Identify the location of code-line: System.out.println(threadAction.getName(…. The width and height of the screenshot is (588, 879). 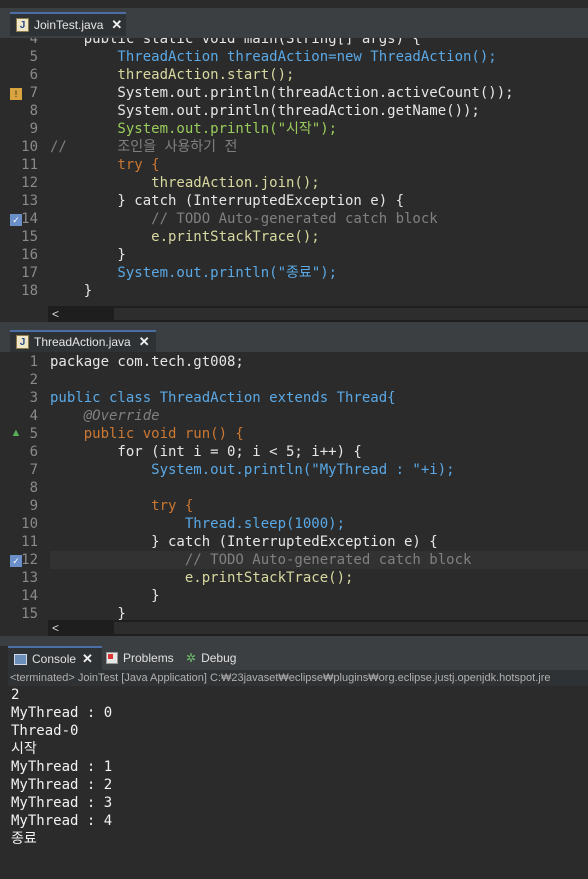
(265, 111).